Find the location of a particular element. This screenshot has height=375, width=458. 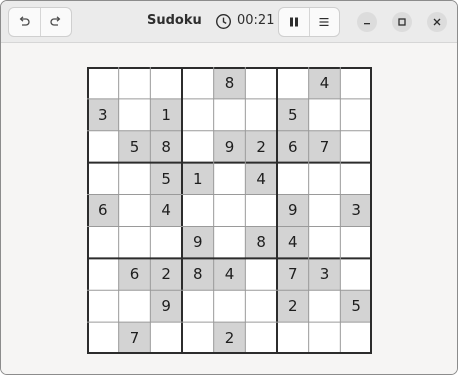

header-bar: Sudoku 00:21 is located at coordinates (229, 22).